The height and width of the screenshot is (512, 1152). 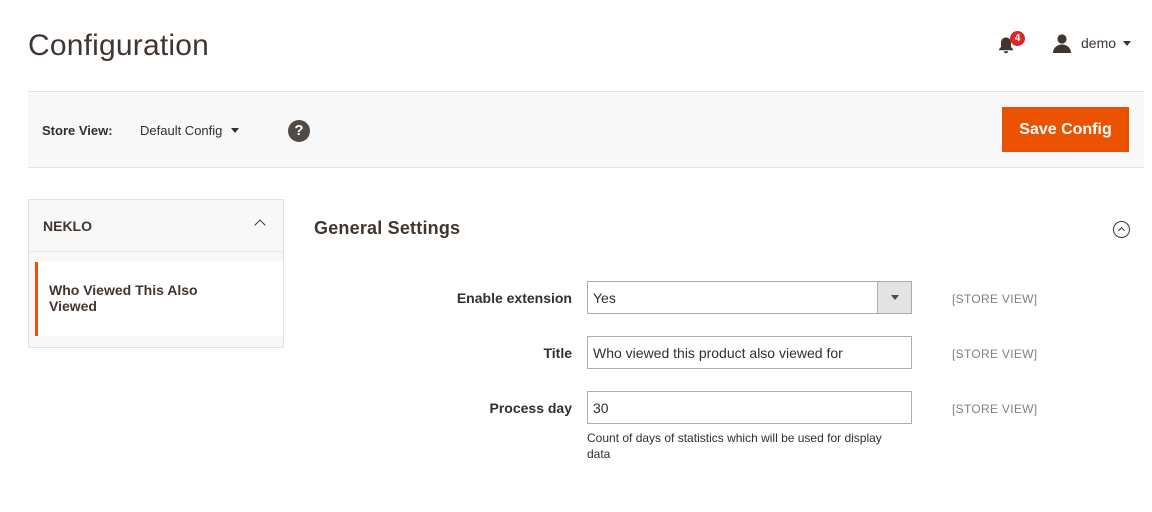 What do you see at coordinates (387, 228) in the screenshot?
I see `section-title: General Settings` at bounding box center [387, 228].